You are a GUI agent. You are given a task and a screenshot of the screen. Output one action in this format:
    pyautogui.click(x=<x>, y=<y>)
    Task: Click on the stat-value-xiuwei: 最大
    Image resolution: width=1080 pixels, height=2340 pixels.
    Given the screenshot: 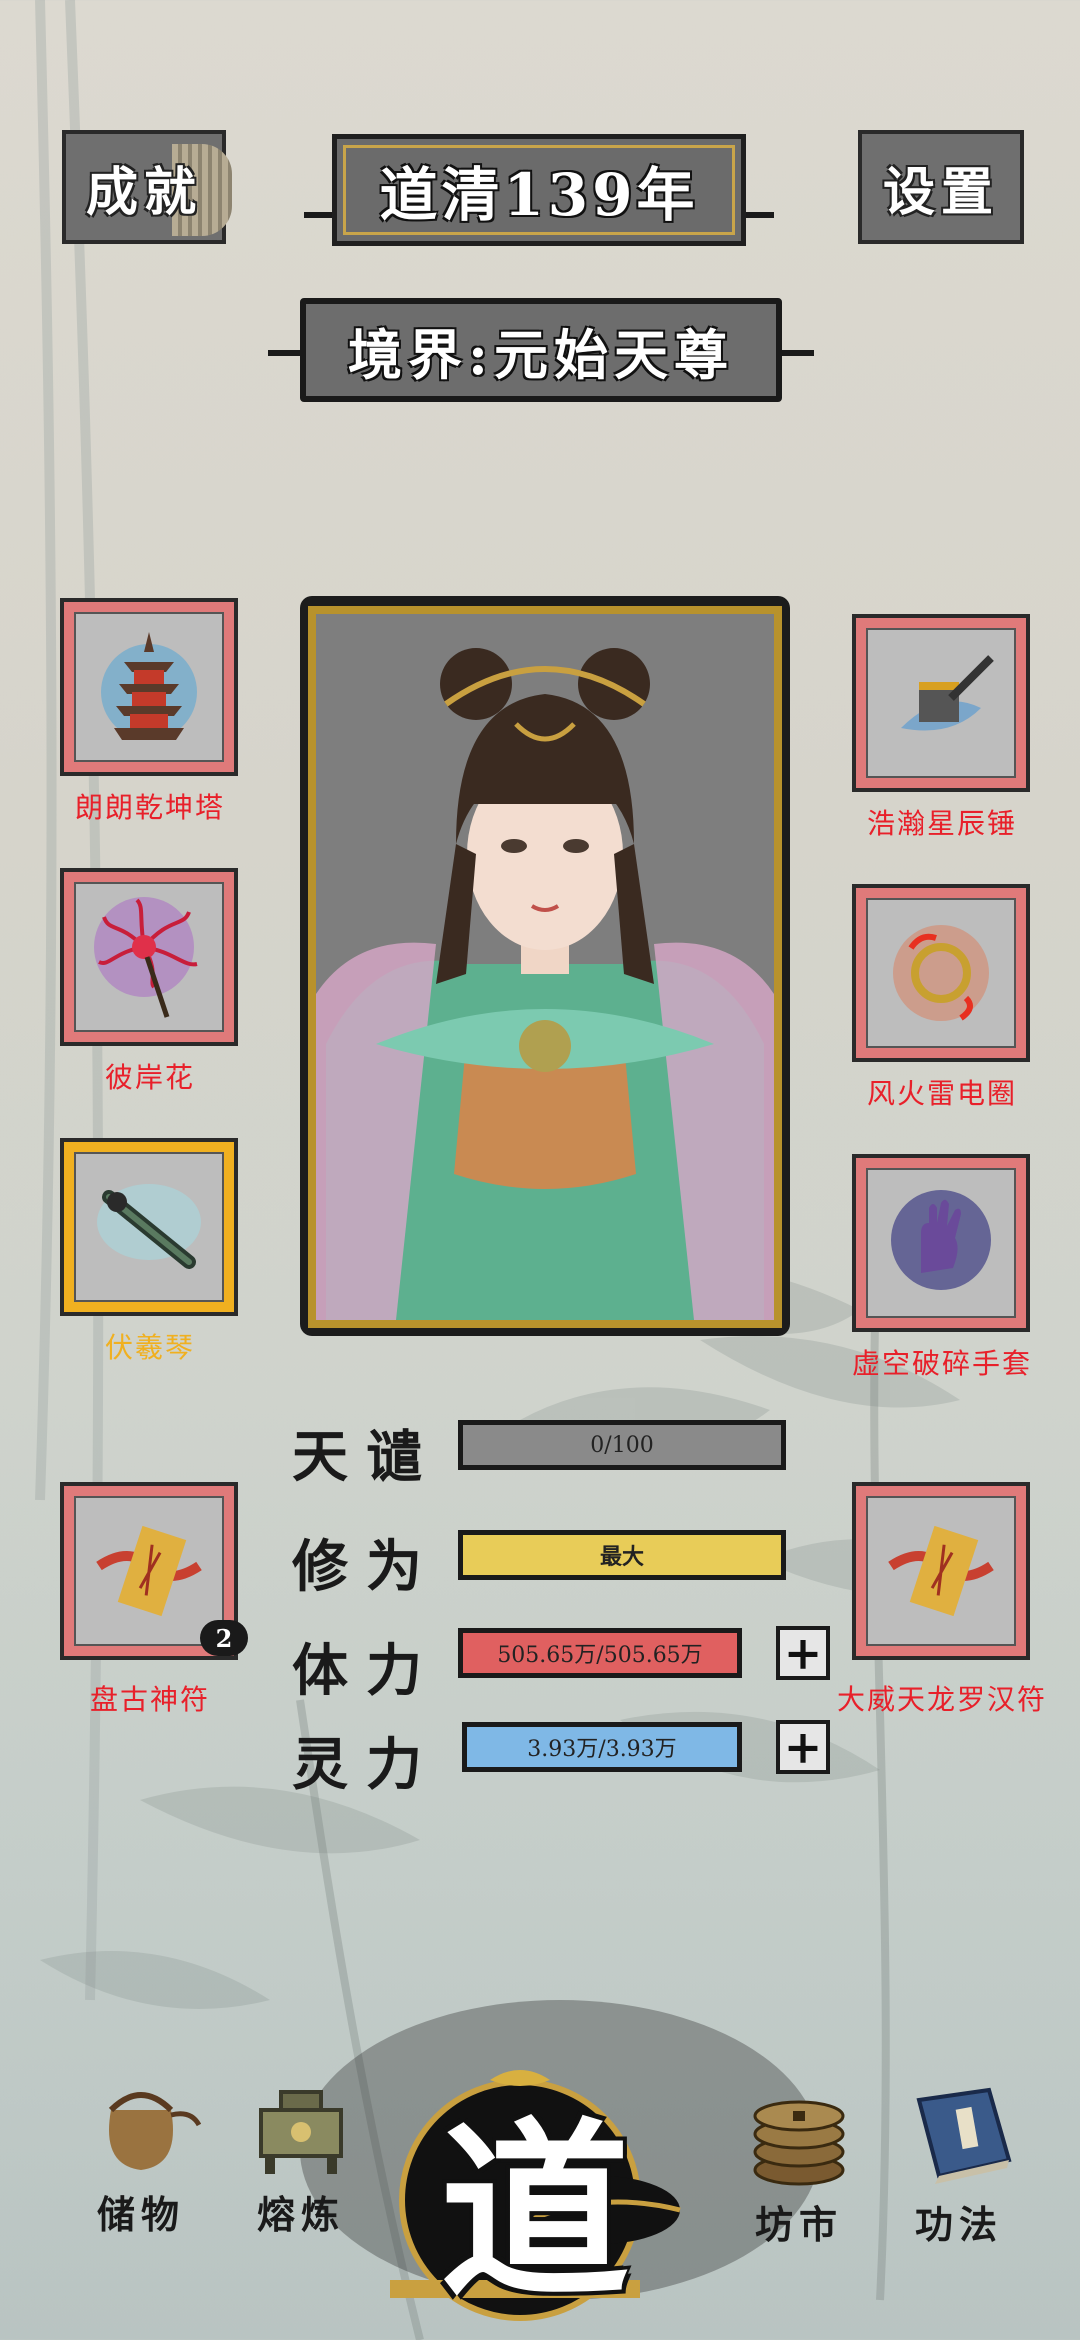 What is the action you would take?
    pyautogui.click(x=621, y=1557)
    